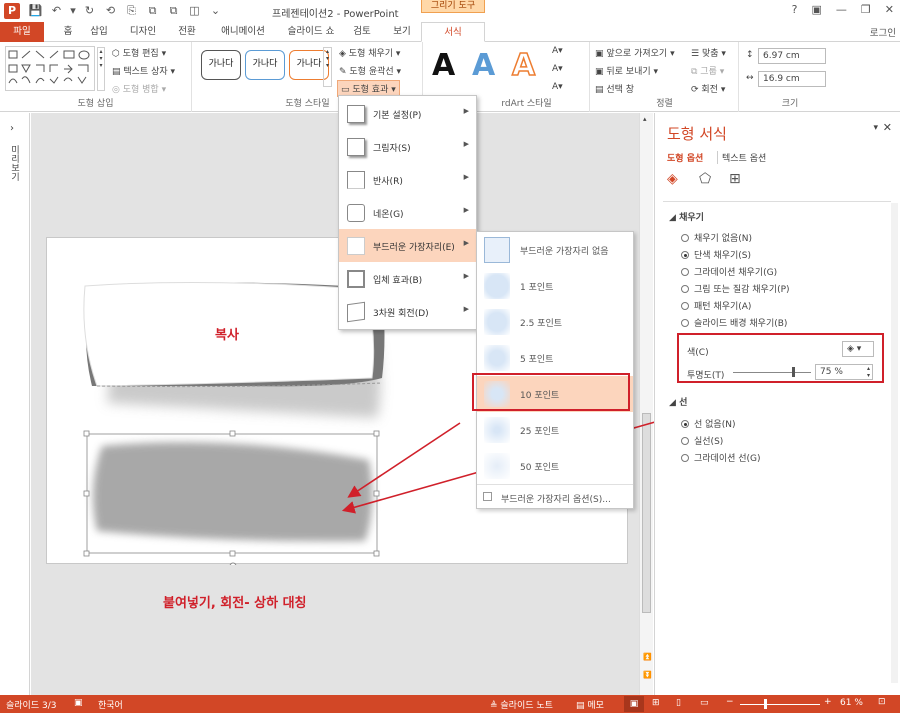 The height and width of the screenshot is (713, 900). I want to click on line-section-header: ◢ 선, so click(678, 401).